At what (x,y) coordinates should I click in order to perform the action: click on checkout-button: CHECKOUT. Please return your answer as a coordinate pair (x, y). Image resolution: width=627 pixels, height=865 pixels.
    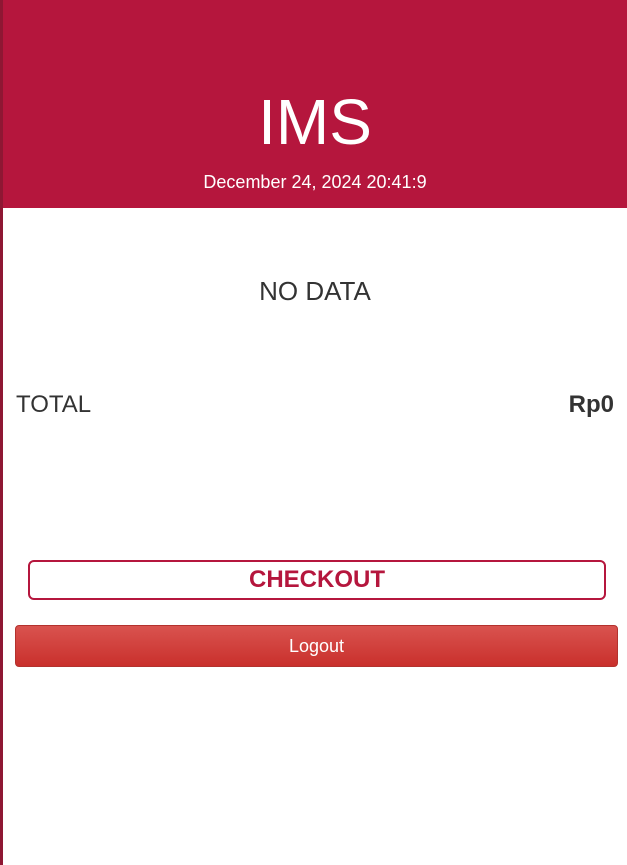
    Looking at the image, I should click on (317, 580).